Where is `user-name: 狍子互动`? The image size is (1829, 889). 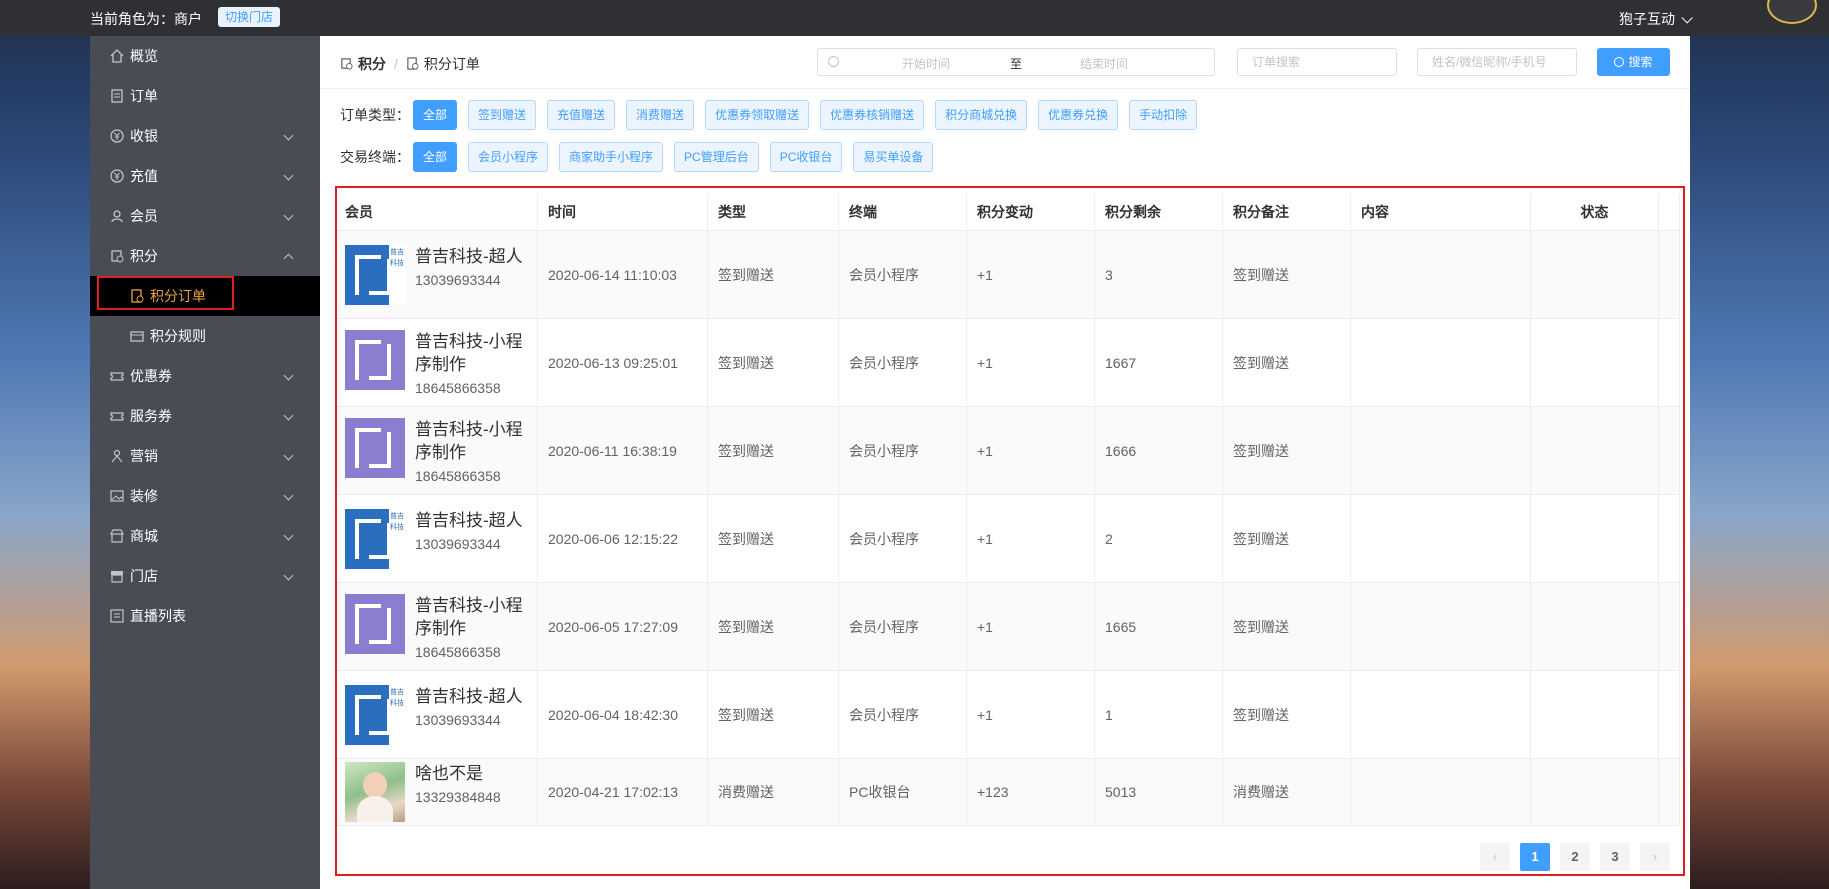 user-name: 狍子互动 is located at coordinates (1647, 19).